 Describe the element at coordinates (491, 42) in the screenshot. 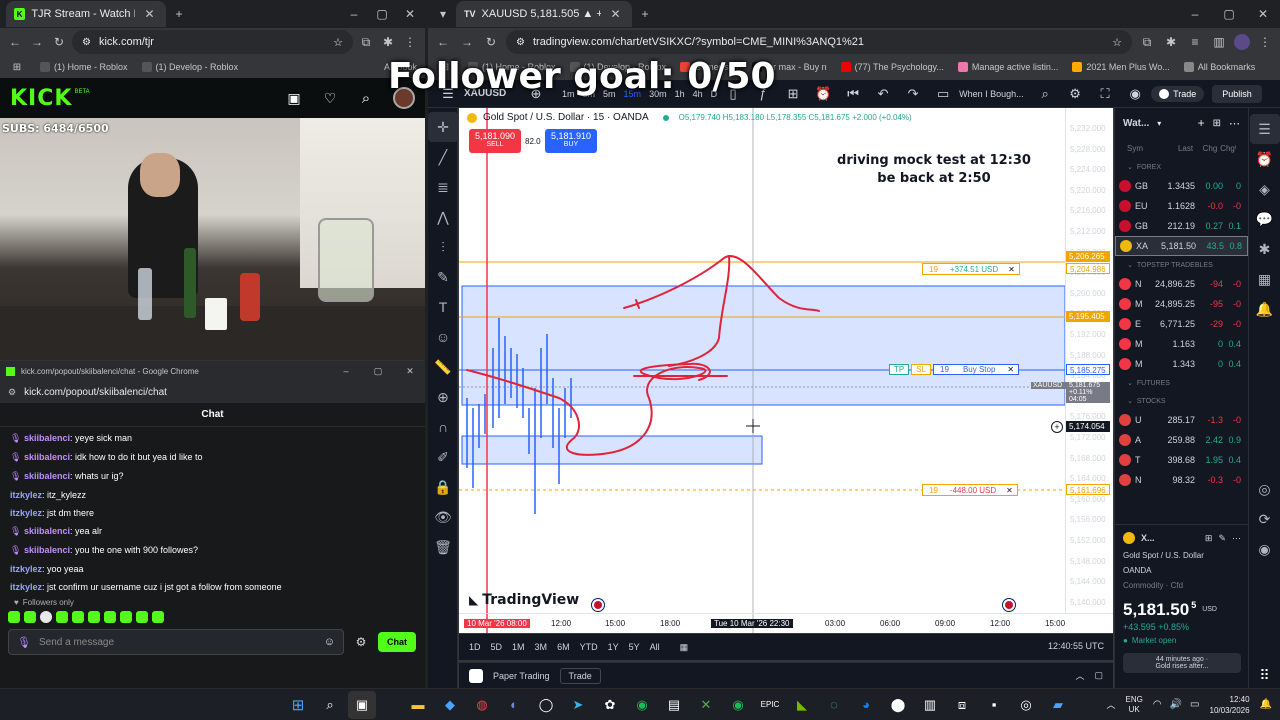

I see `reload-icon: ↻` at that location.